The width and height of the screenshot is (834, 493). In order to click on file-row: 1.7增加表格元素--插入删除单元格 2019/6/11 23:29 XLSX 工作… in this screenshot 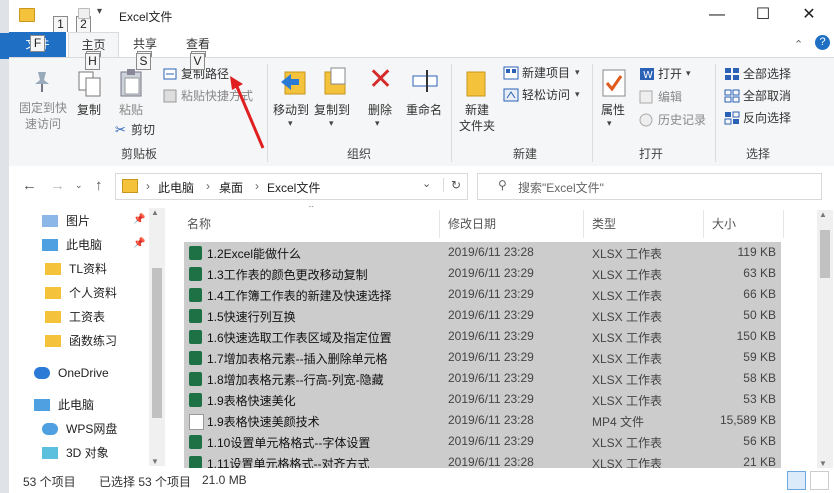, I will do `click(482, 357)`.